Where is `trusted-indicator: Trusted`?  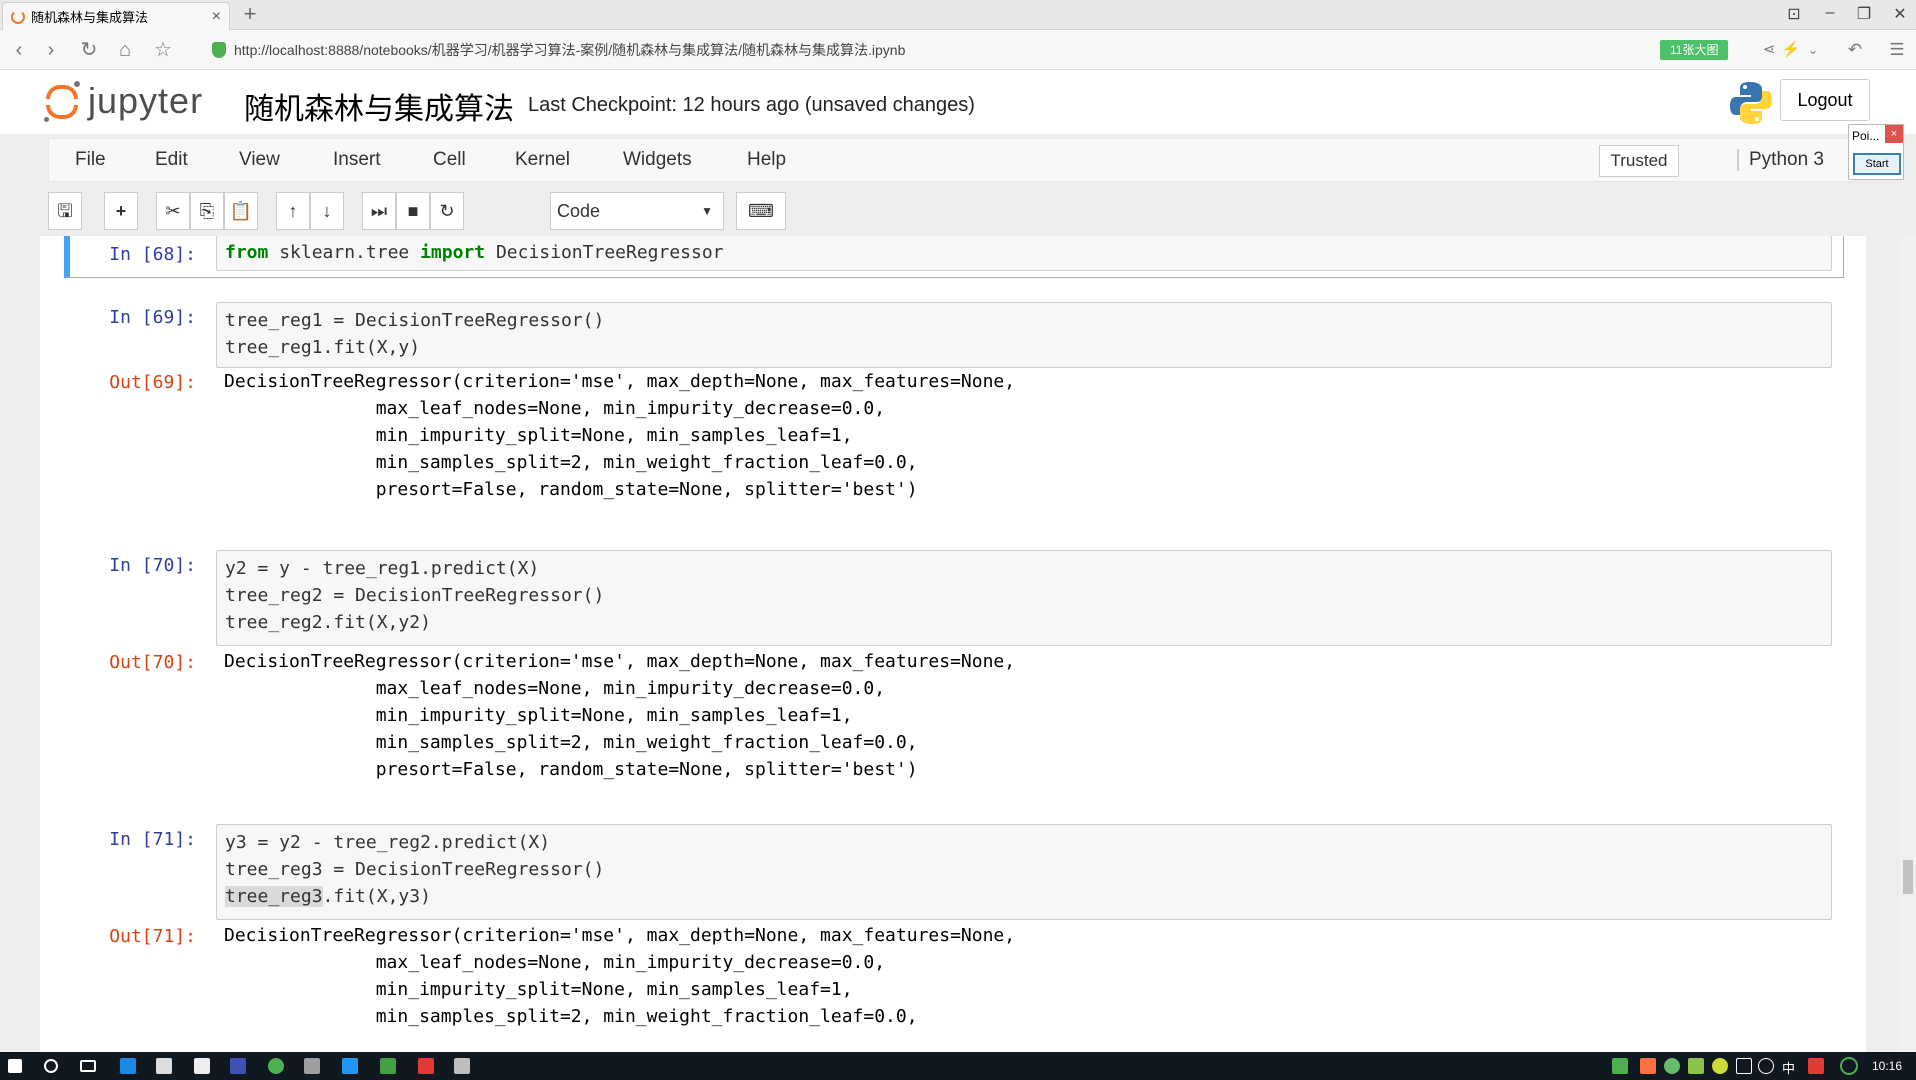 trusted-indicator: Trusted is located at coordinates (1639, 161).